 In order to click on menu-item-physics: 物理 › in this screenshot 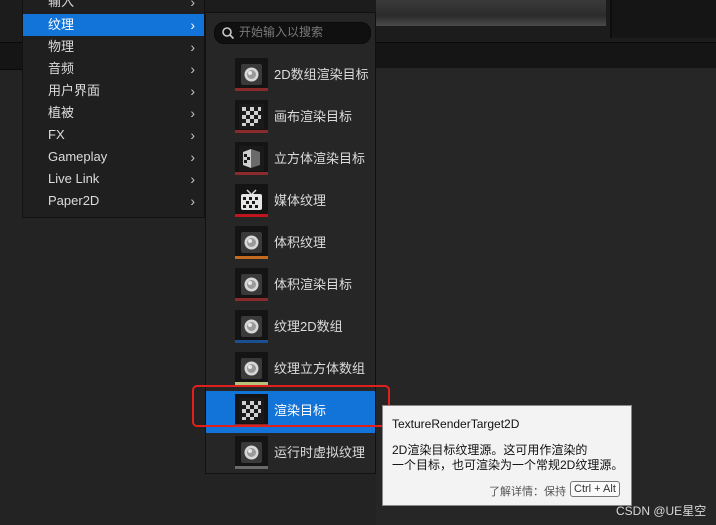, I will do `click(113, 47)`.